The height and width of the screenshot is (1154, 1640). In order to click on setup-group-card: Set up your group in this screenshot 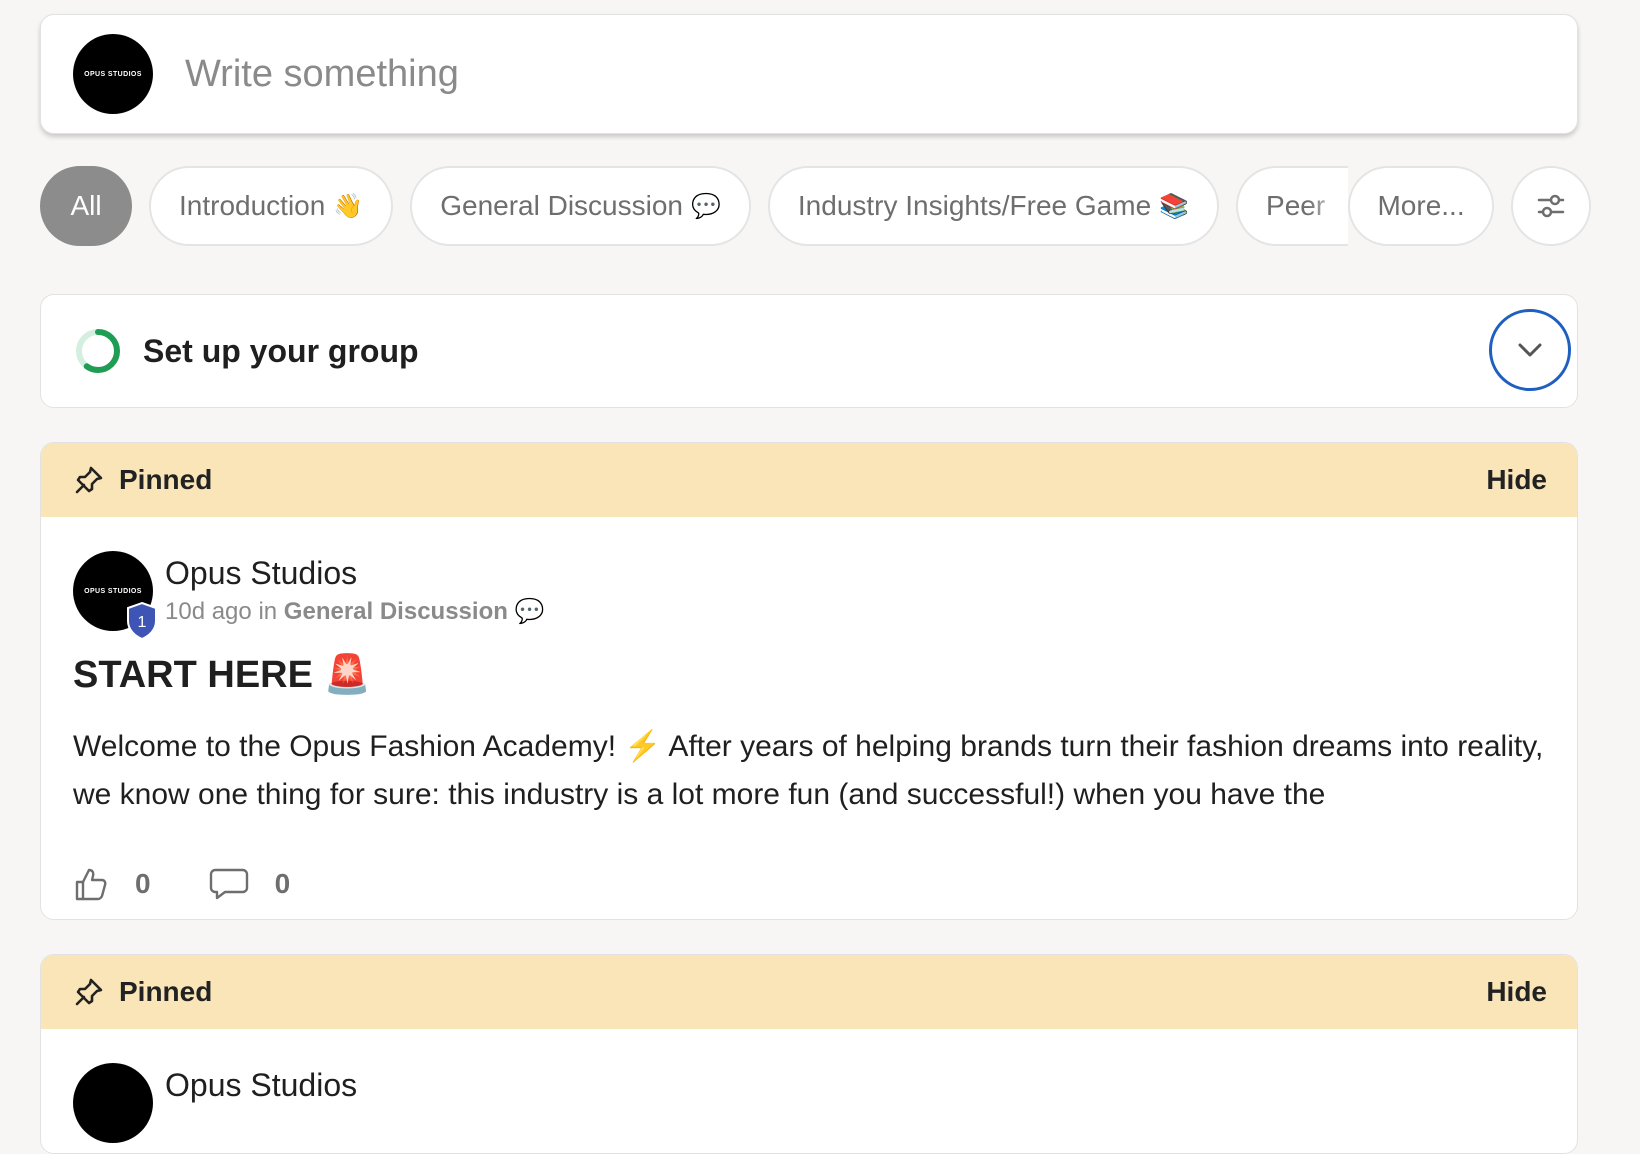, I will do `click(809, 351)`.